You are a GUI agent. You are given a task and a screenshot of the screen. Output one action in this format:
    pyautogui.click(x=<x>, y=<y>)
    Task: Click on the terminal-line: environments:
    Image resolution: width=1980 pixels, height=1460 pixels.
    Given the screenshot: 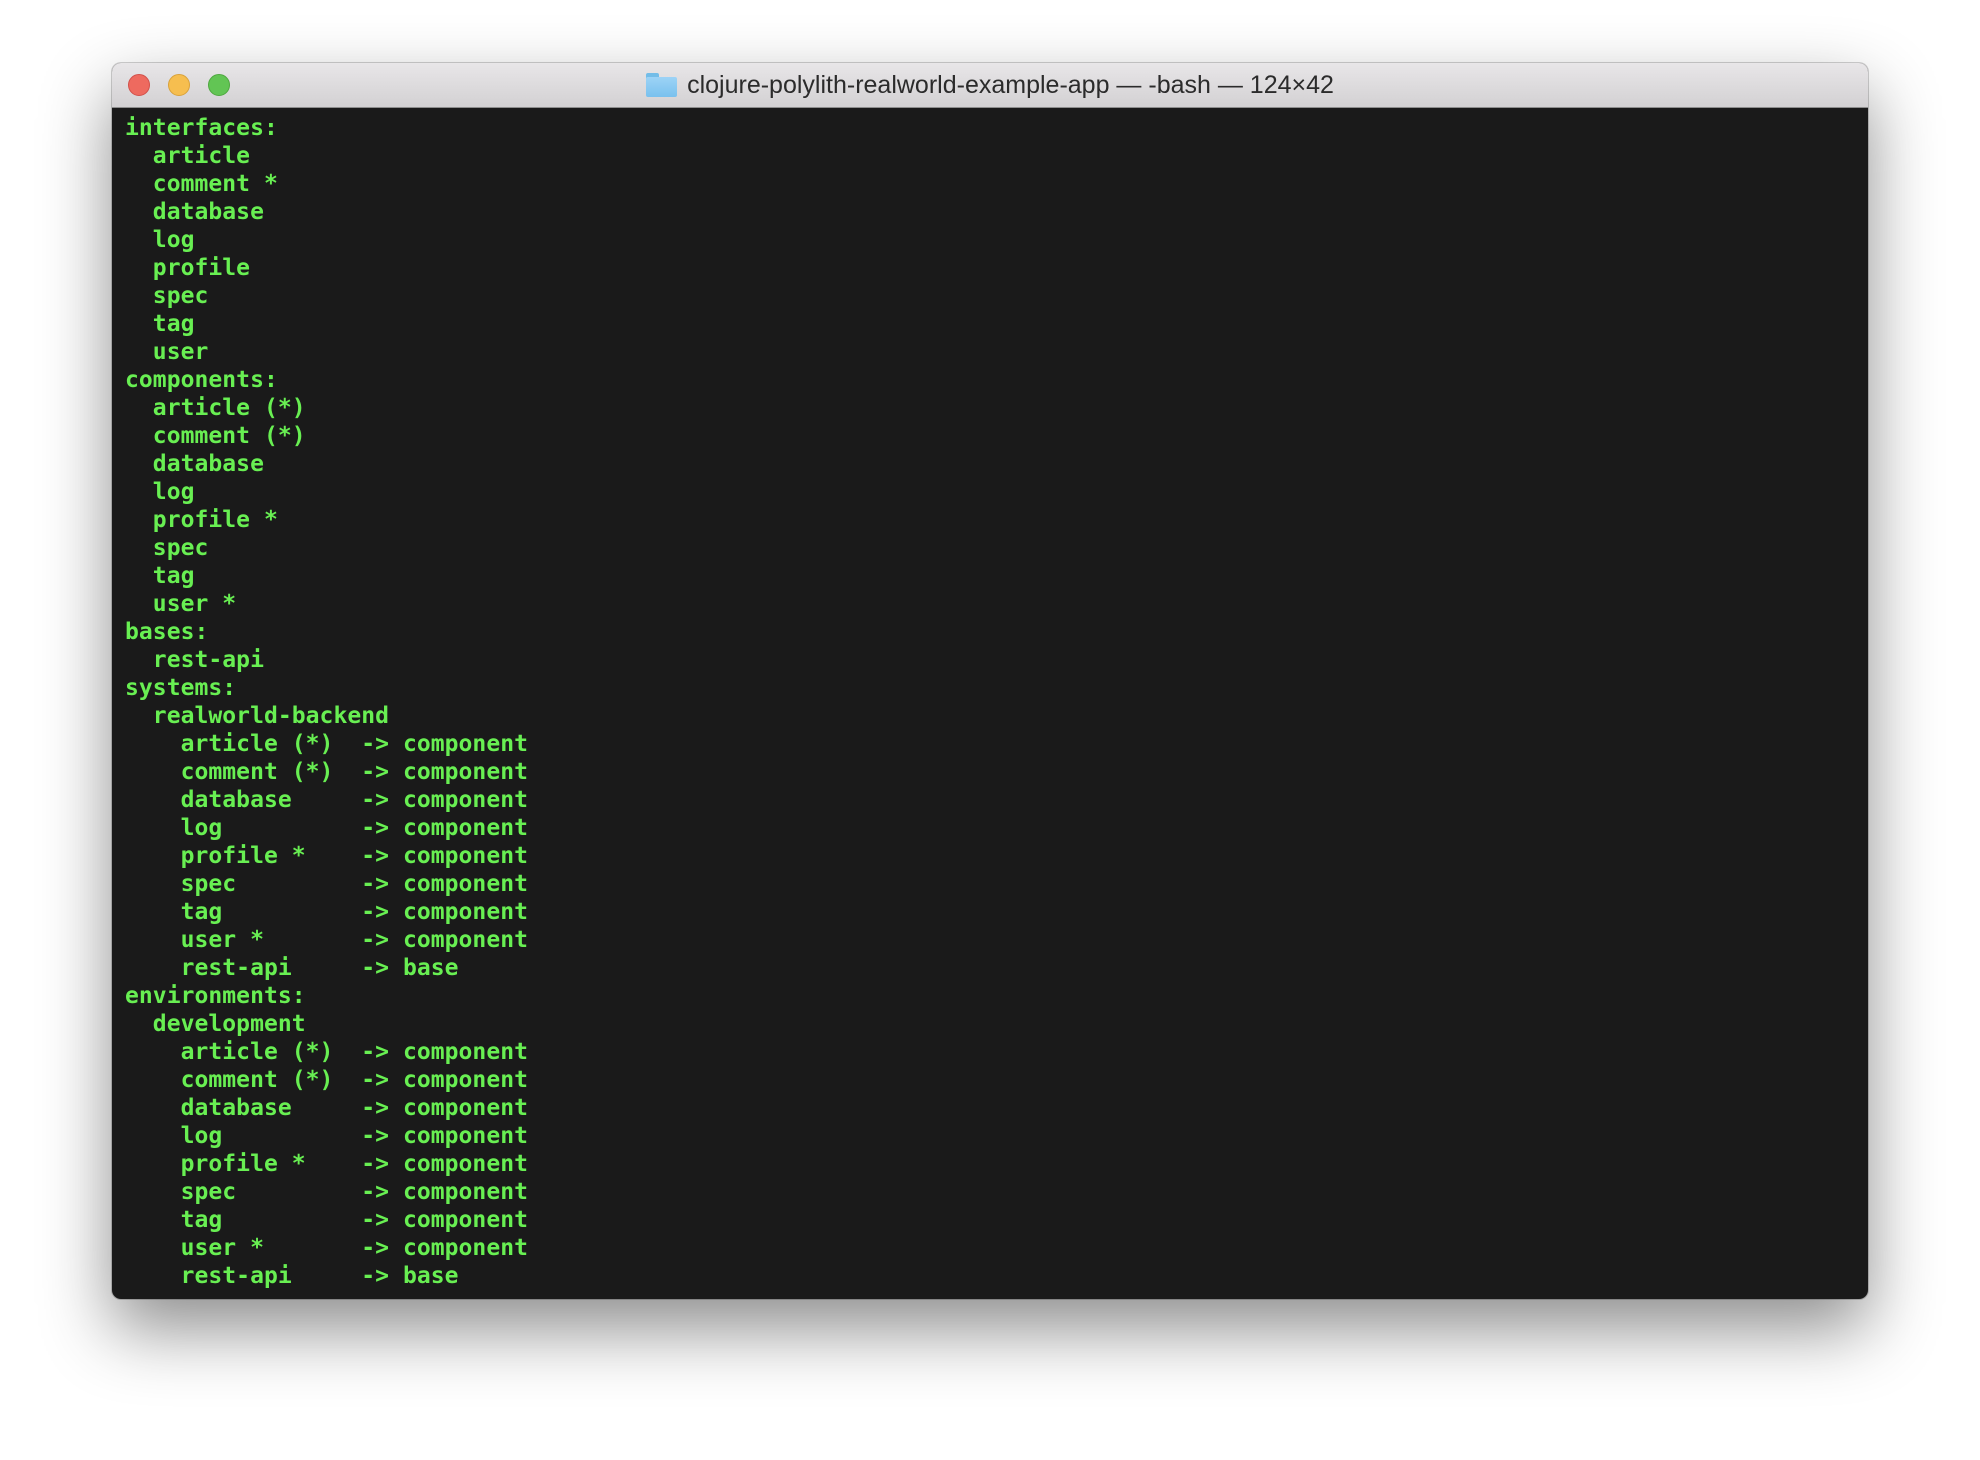 What is the action you would take?
    pyautogui.click(x=215, y=996)
    